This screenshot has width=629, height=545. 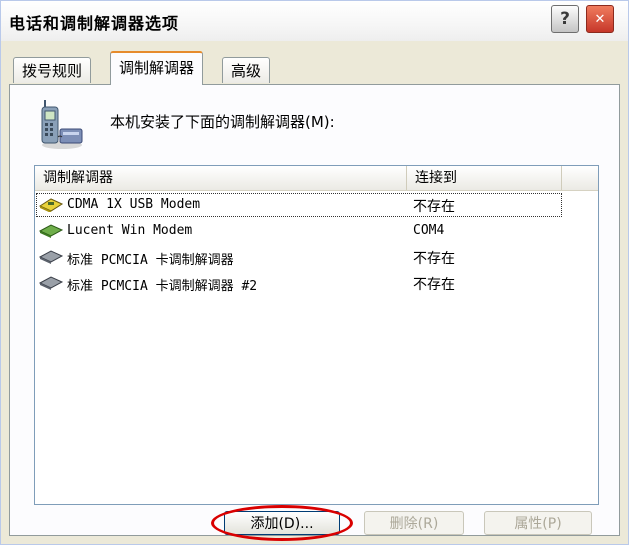 What do you see at coordinates (309, 68) in the screenshot?
I see `tab-strip: 拨号规则 调制解调器 高级` at bounding box center [309, 68].